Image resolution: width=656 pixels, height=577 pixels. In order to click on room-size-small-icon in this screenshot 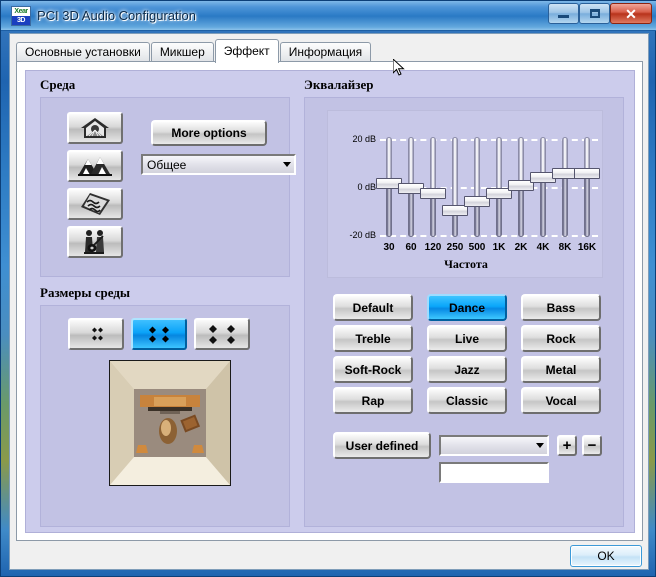, I will do `click(97, 334)`.